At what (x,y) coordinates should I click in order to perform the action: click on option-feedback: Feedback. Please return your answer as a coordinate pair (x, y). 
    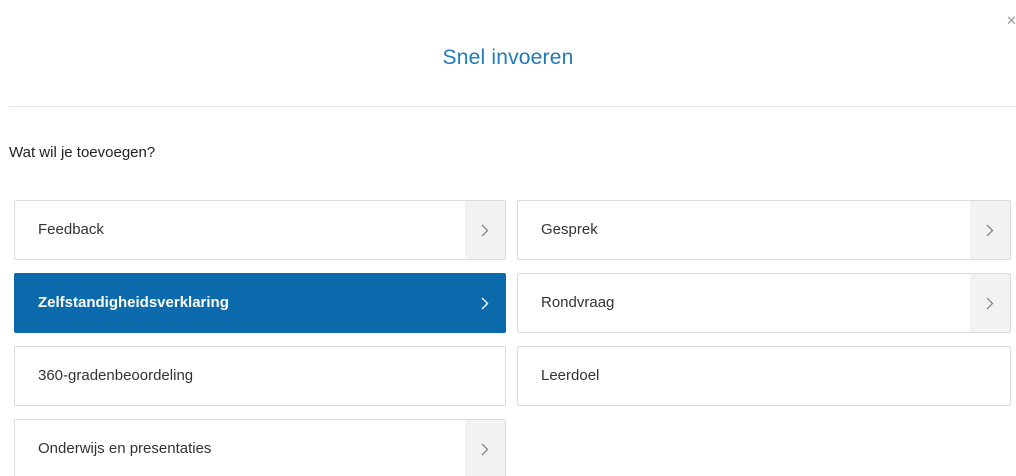
    Looking at the image, I should click on (260, 230).